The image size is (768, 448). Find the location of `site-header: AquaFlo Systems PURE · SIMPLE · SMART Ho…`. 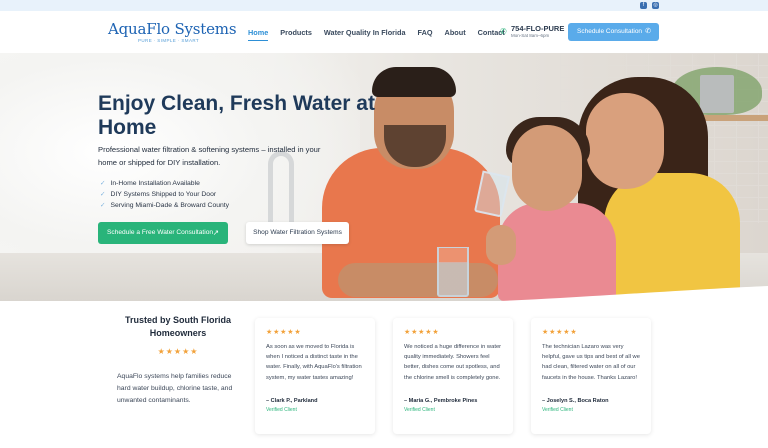

site-header: AquaFlo Systems PURE · SIMPLE · SMART Ho… is located at coordinates (384, 32).